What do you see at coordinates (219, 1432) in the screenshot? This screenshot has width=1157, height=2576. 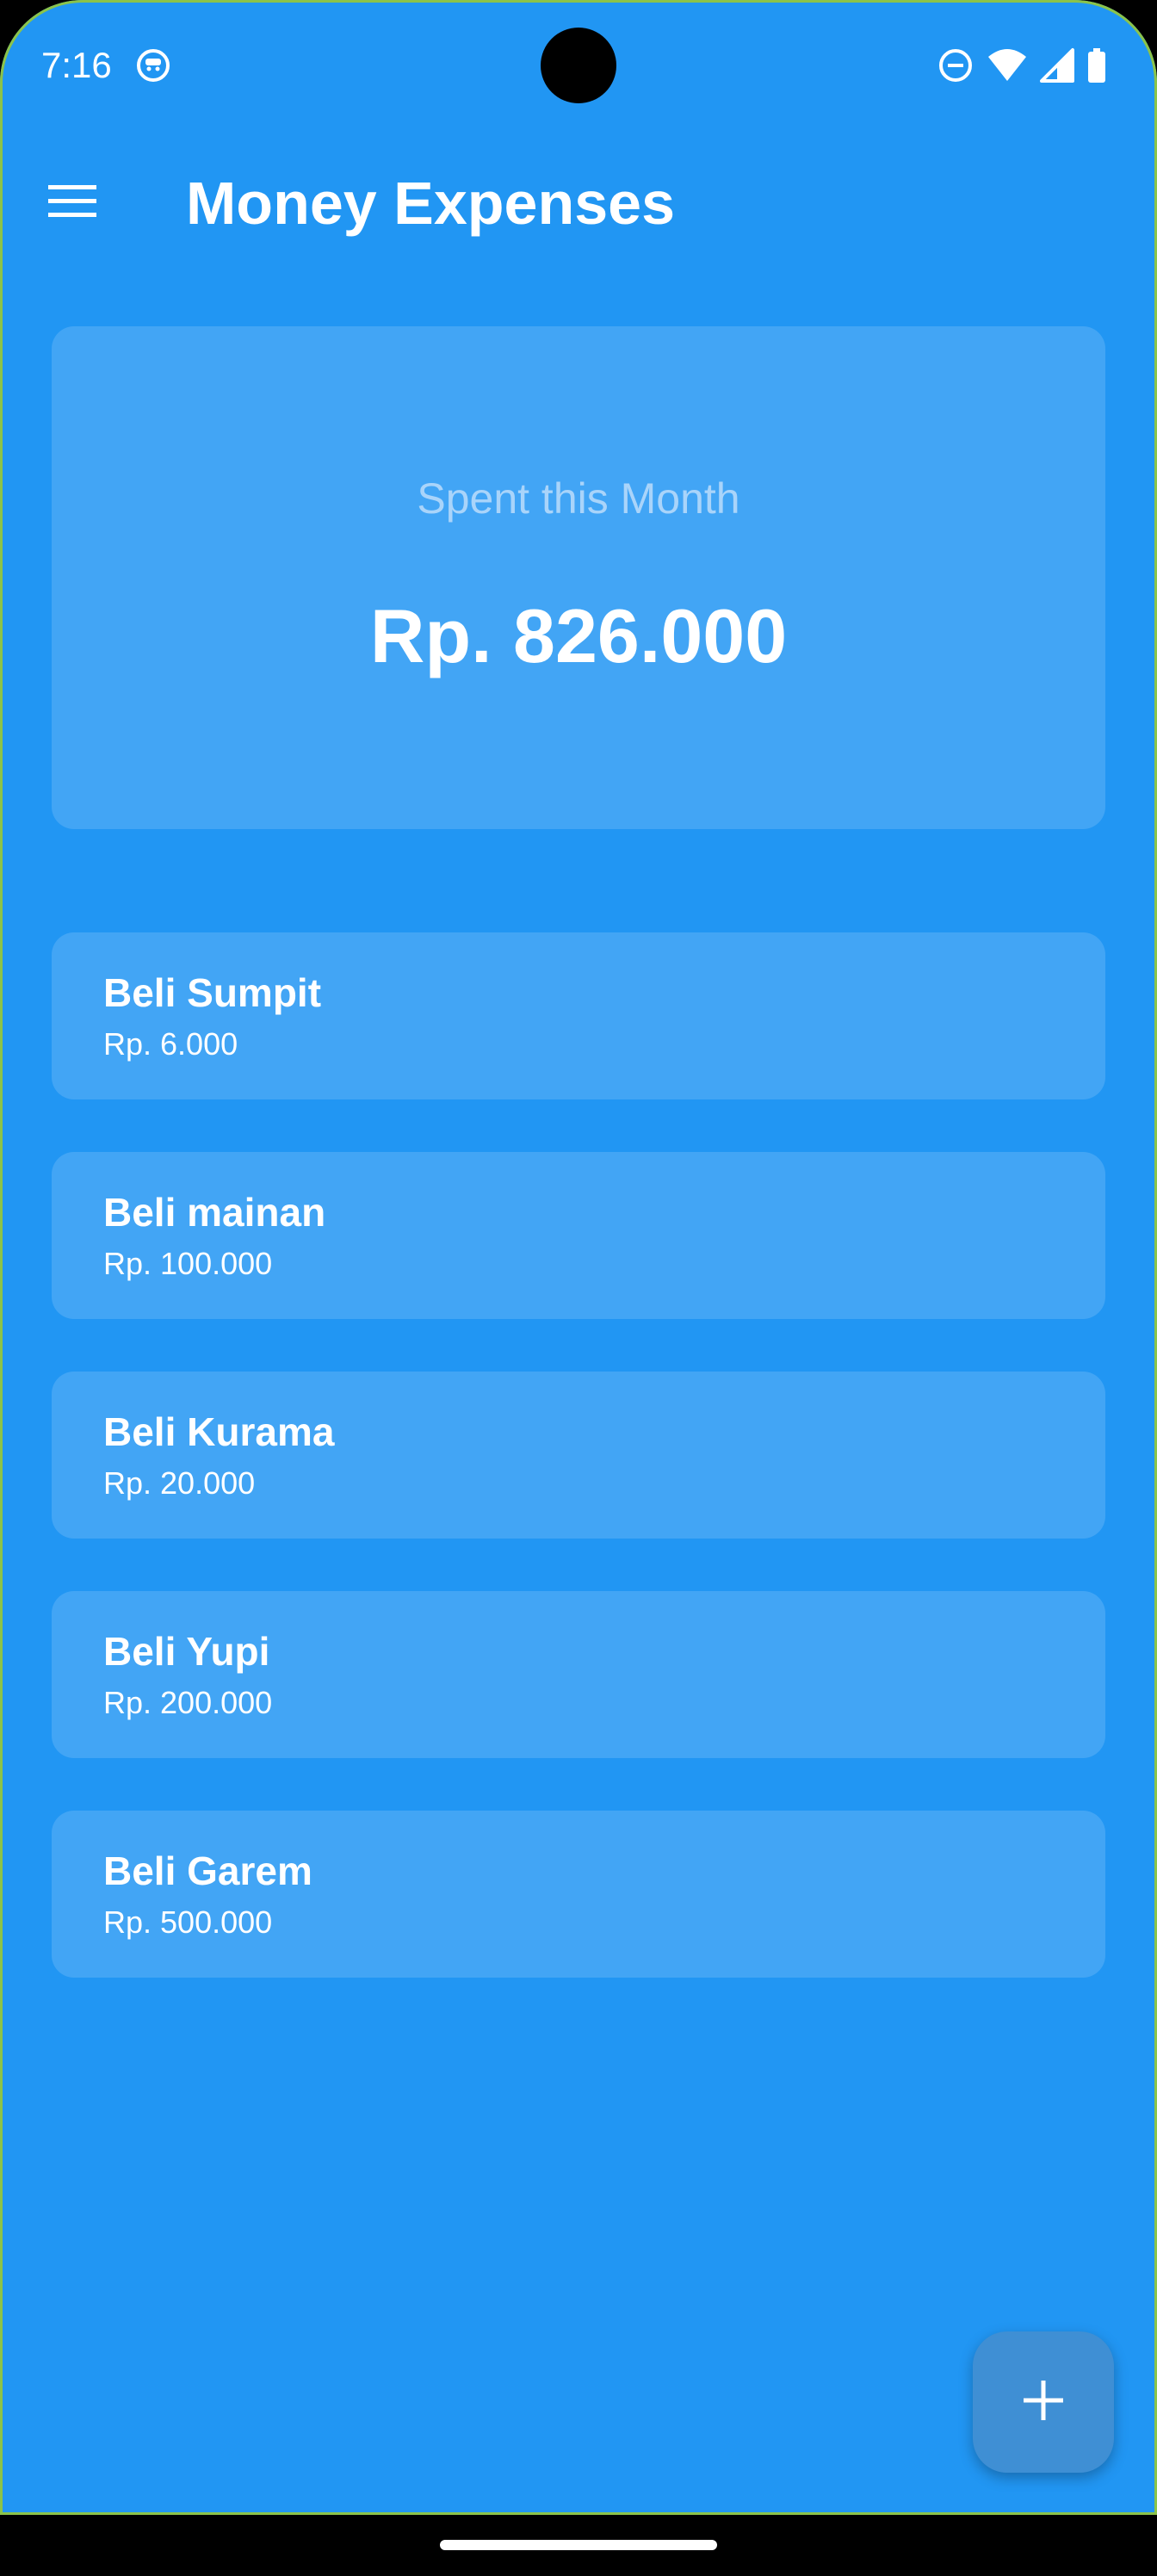 I see `expense-name: Beli Kurama` at bounding box center [219, 1432].